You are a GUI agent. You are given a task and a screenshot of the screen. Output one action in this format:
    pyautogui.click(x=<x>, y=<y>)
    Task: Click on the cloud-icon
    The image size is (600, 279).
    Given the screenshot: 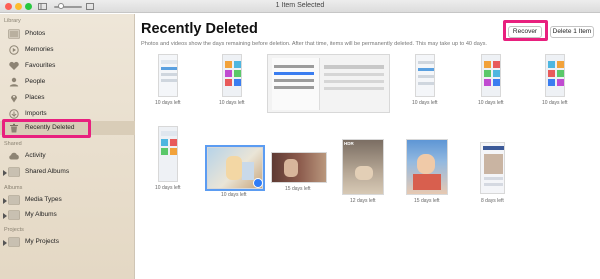 What is the action you would take?
    pyautogui.click(x=14, y=156)
    